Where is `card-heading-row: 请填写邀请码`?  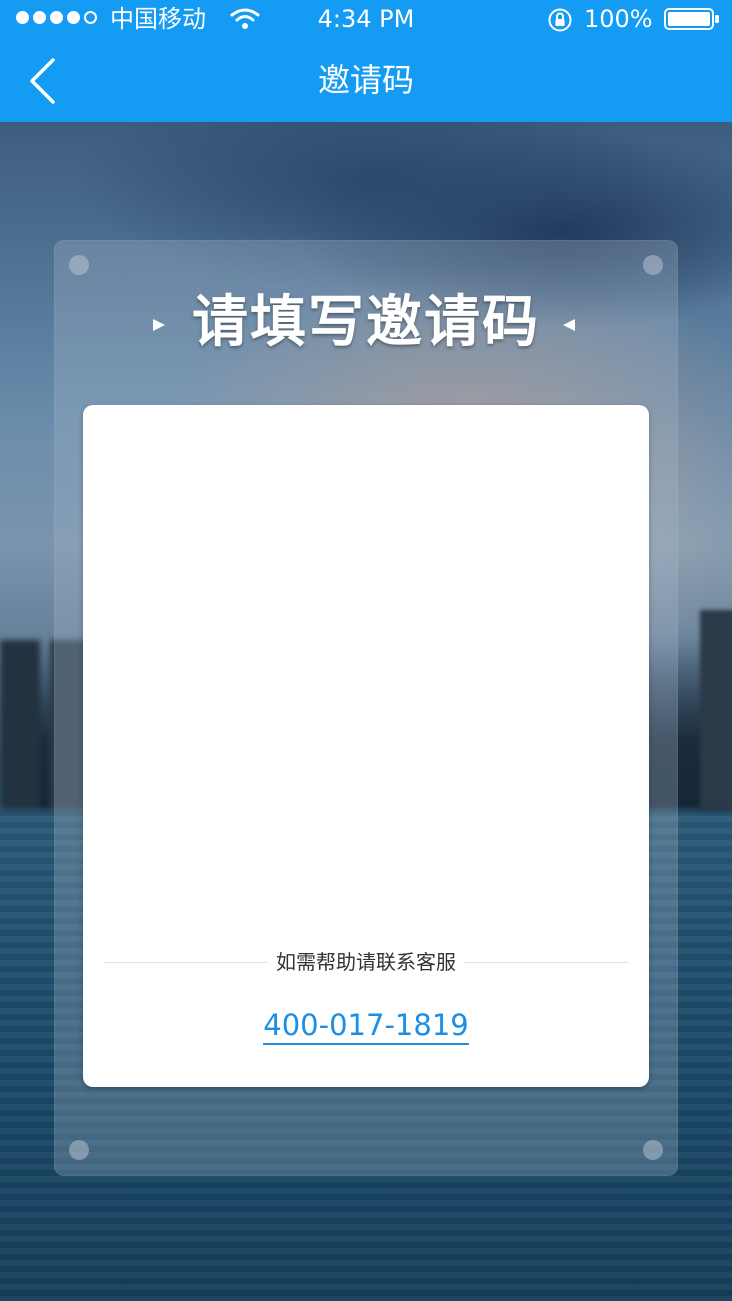 card-heading-row: 请填写邀请码 is located at coordinates (366, 323).